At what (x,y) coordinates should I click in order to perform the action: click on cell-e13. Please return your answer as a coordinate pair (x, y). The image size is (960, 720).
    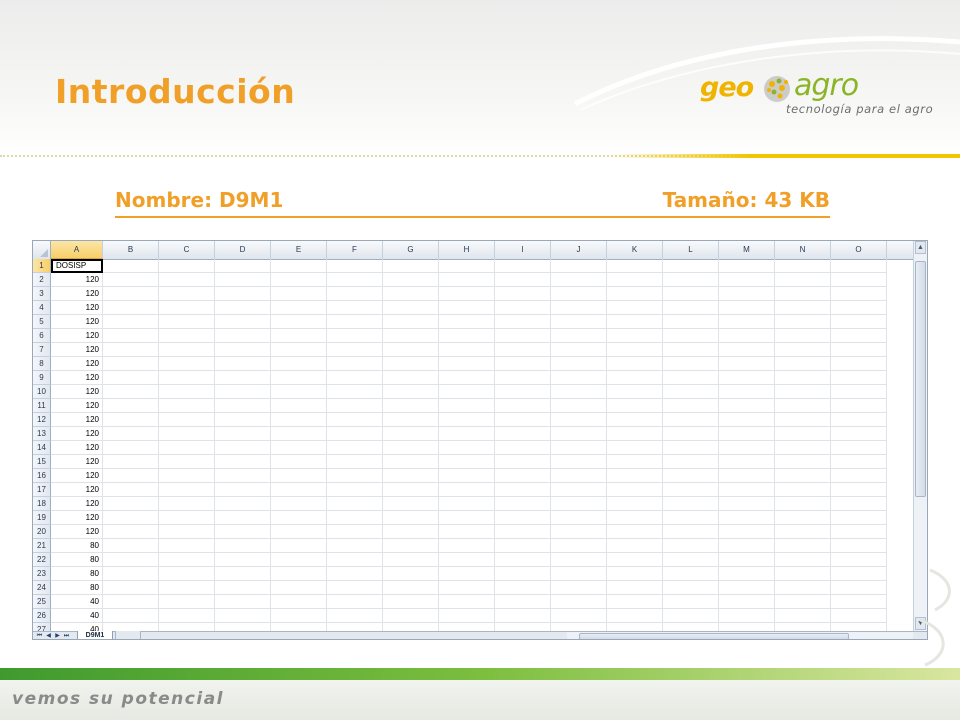
    Looking at the image, I should click on (299, 434).